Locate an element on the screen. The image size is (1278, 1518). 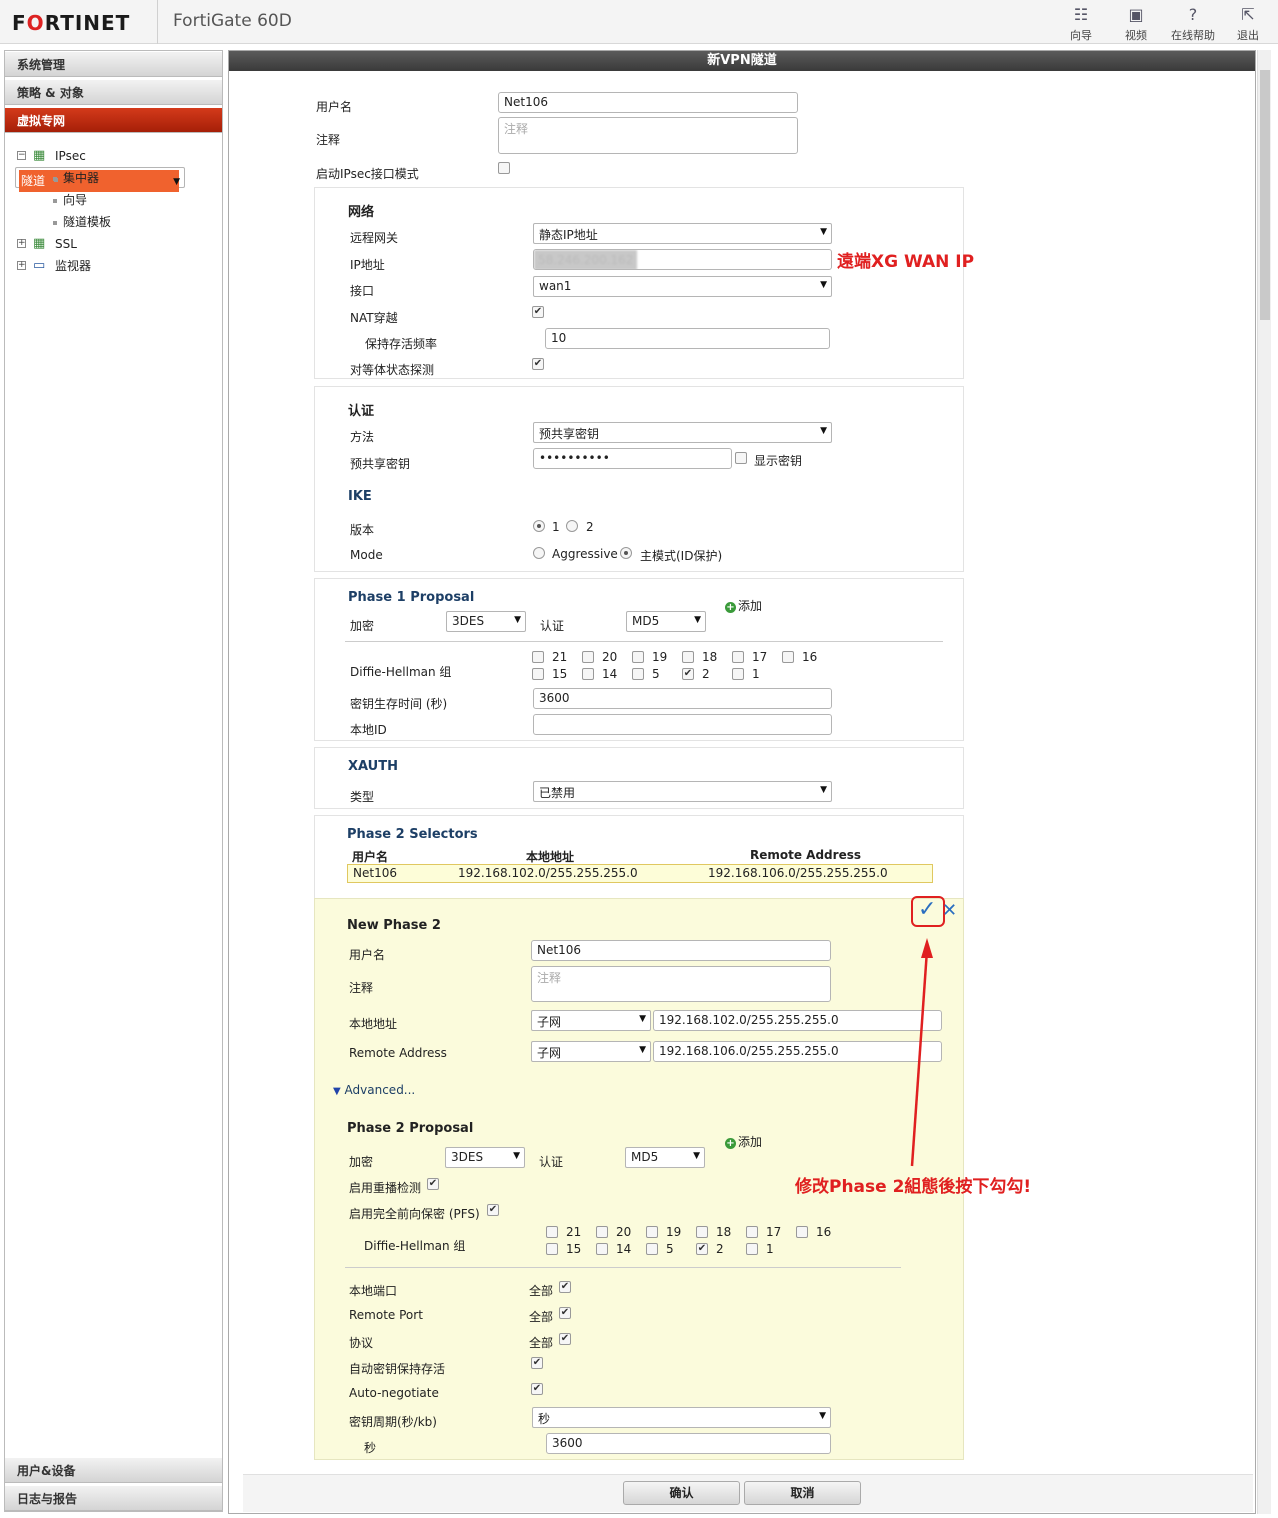
tree-node-monitor: + ▭ 监视器 is located at coordinates (118, 266).